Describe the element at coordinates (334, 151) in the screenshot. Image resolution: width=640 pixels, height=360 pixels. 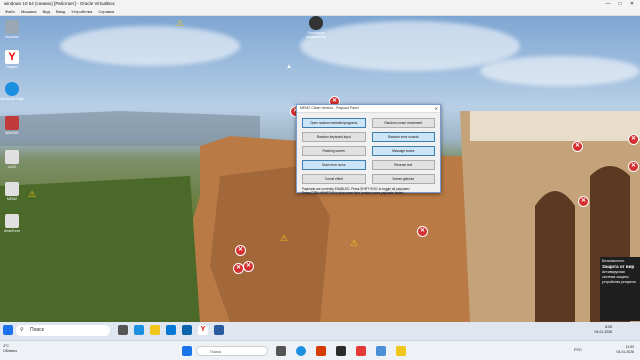
I see `flashing-screen-button: Flashing screen` at that location.